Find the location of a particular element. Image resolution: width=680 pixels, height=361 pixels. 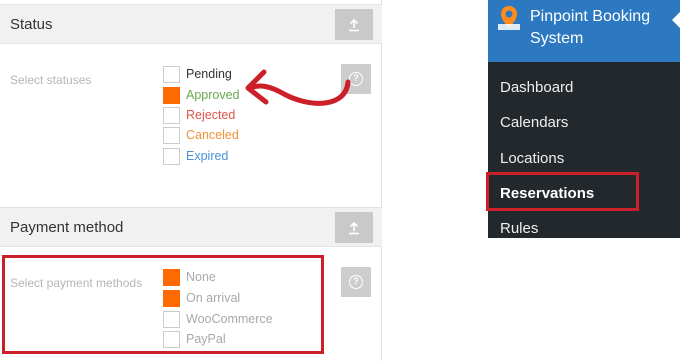

status-collapse-button is located at coordinates (354, 24).